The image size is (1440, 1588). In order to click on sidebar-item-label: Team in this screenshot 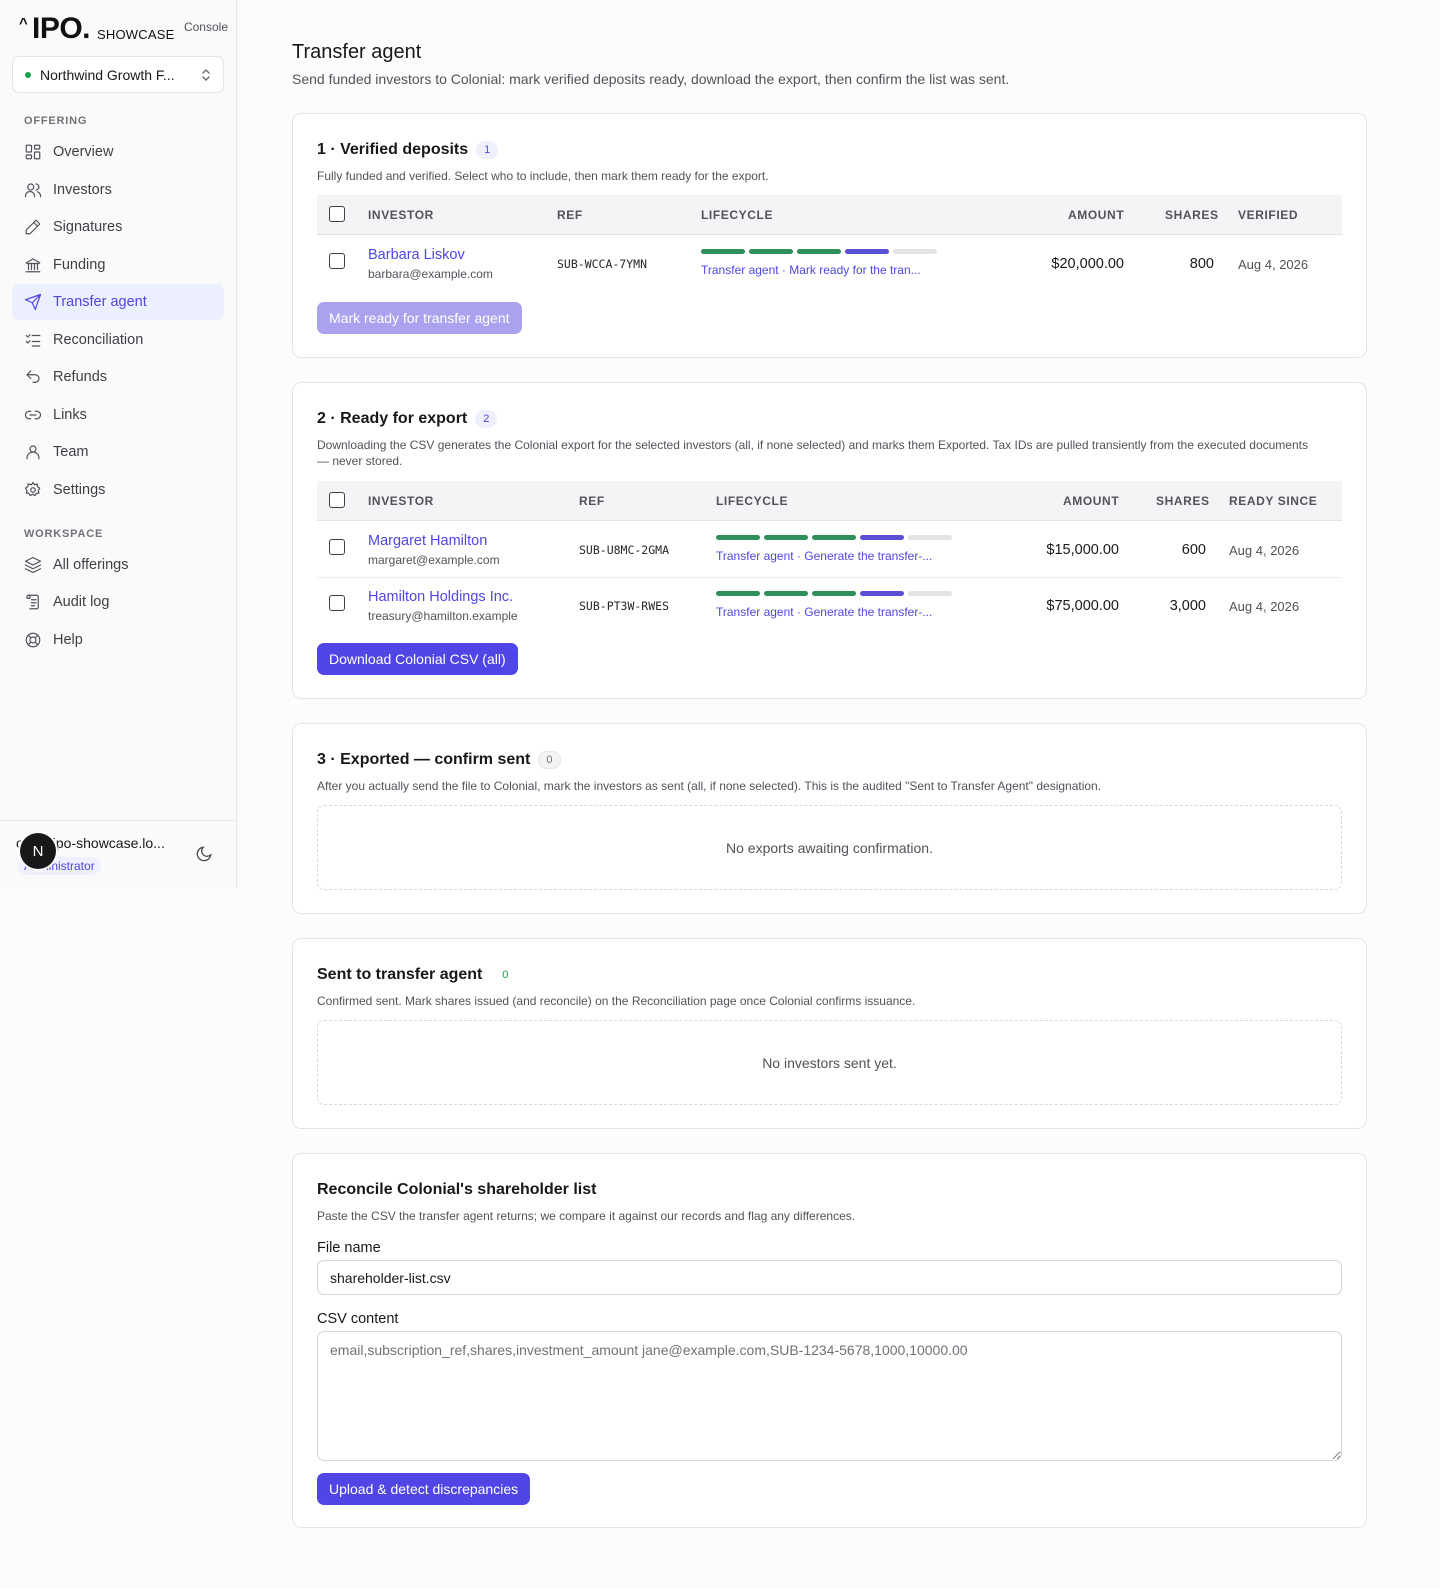, I will do `click(71, 452)`.